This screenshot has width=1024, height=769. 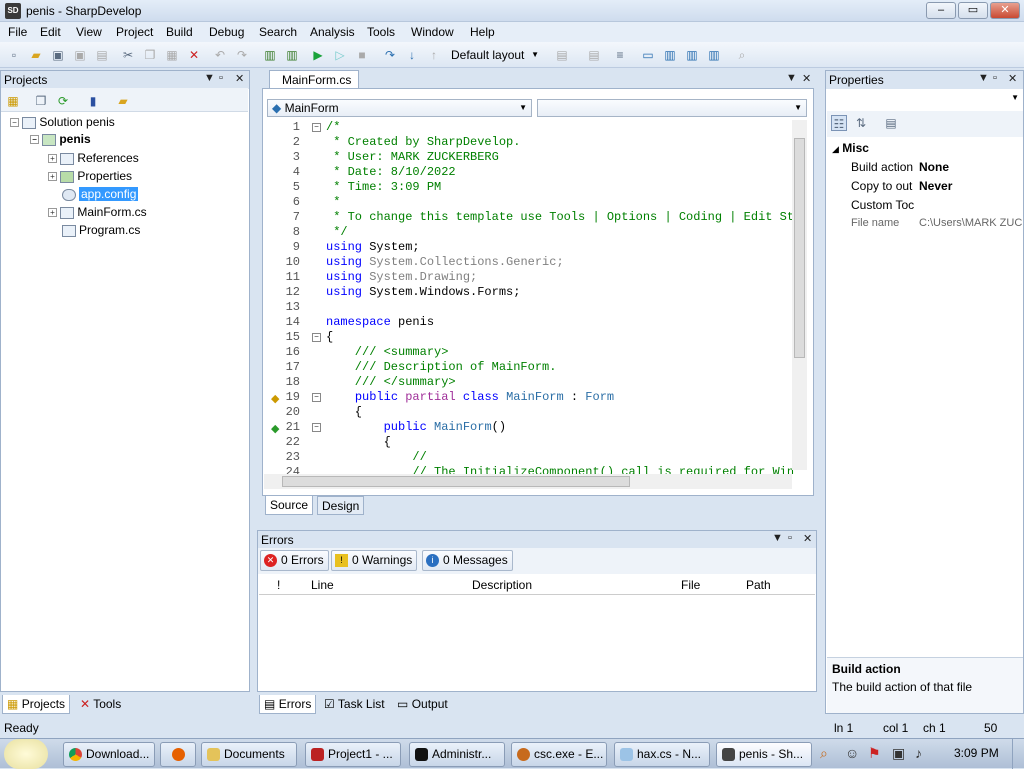 I want to click on undo-icon: ↶, so click(x=220, y=55).